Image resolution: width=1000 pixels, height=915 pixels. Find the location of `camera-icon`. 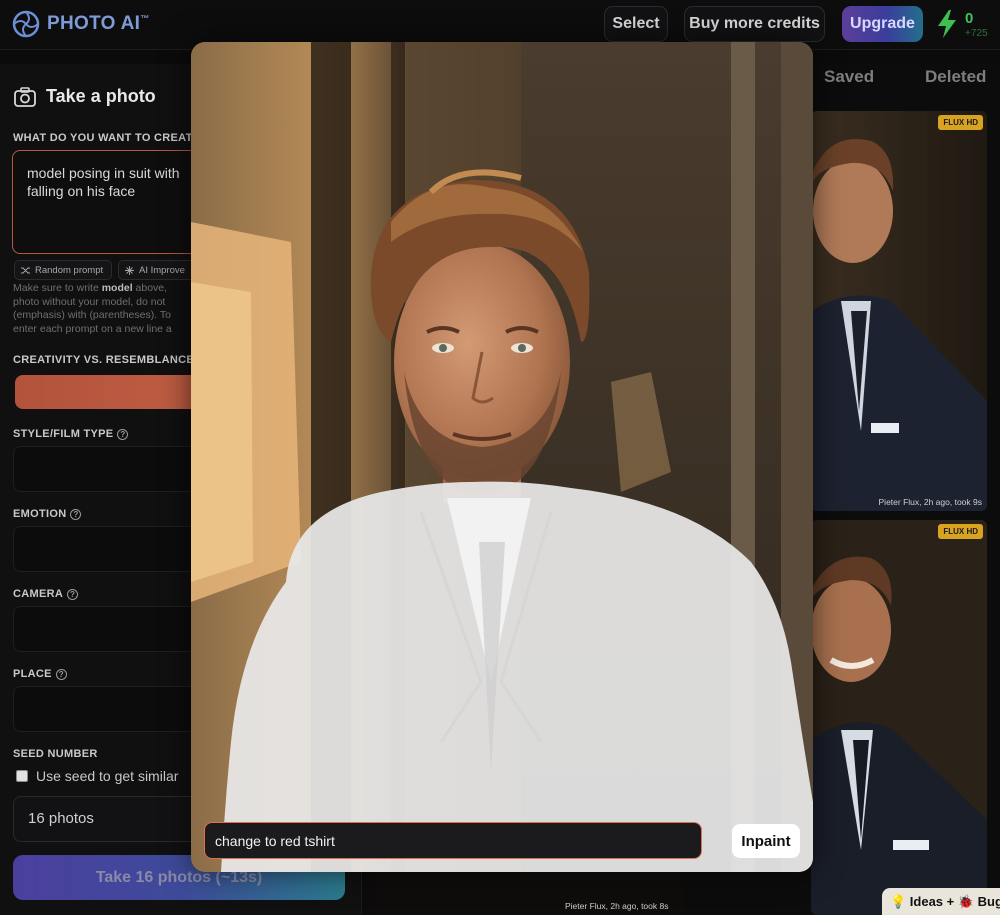

camera-icon is located at coordinates (25, 96).